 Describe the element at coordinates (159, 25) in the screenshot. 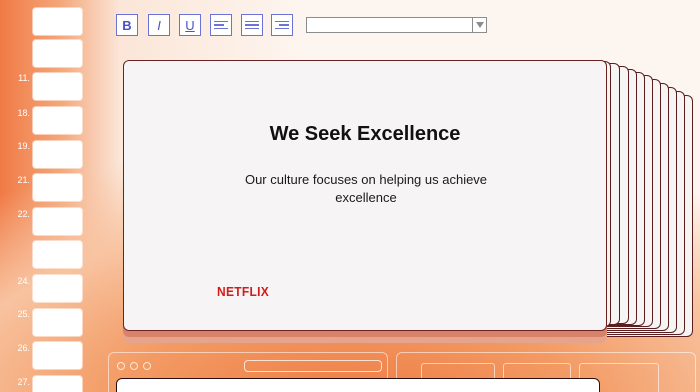

I see `italic-button: I` at that location.